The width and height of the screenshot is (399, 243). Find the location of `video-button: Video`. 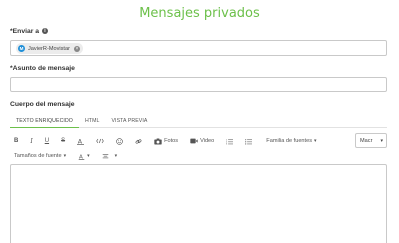

video-button: Video is located at coordinates (202, 141).